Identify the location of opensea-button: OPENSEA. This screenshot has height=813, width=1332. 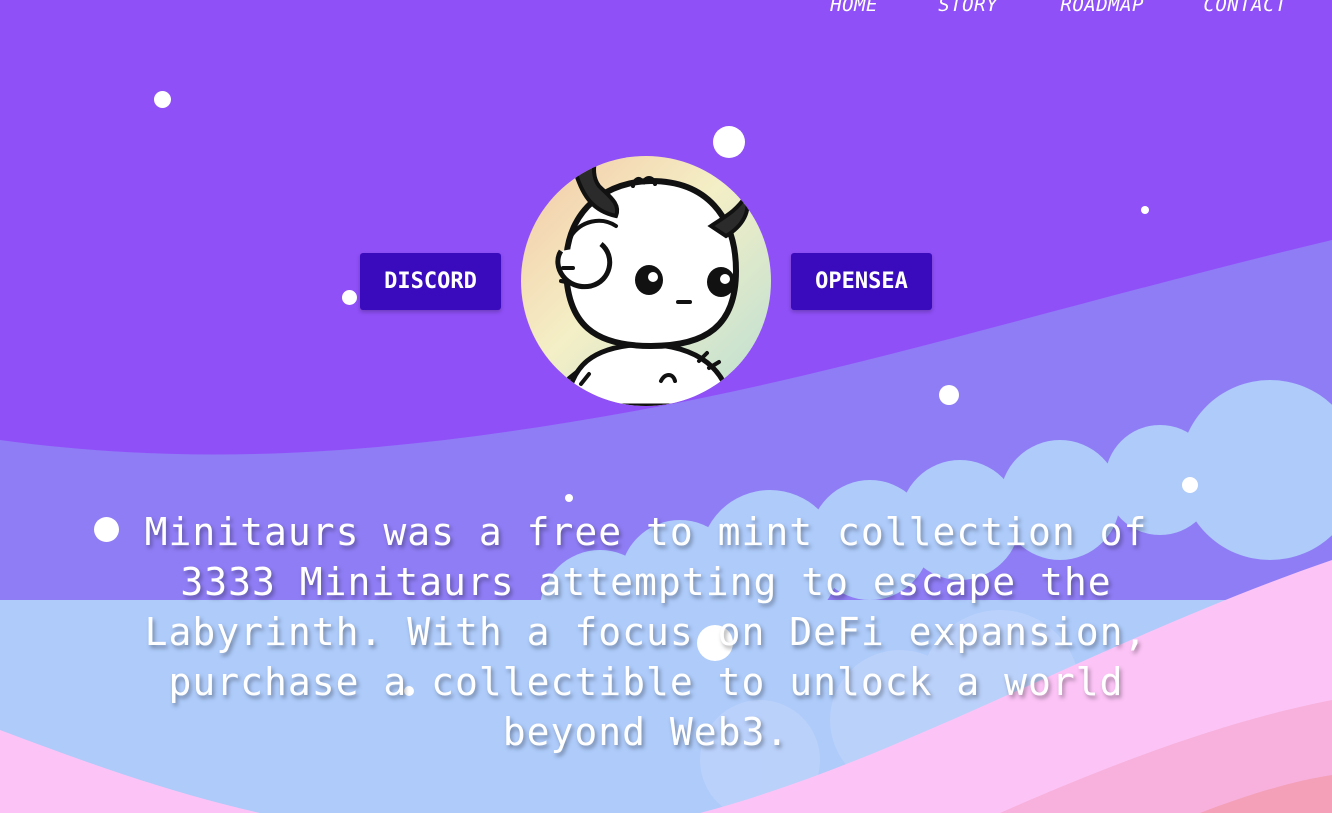
(861, 281).